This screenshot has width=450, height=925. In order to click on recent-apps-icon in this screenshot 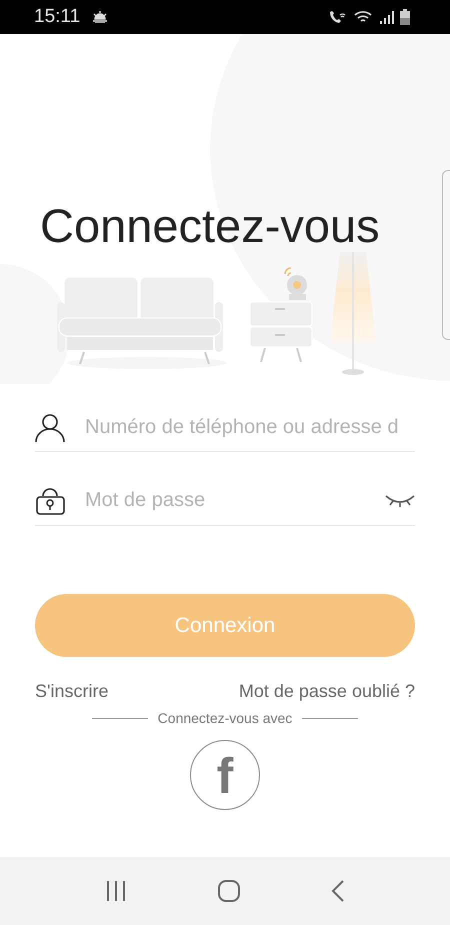, I will do `click(116, 891)`.